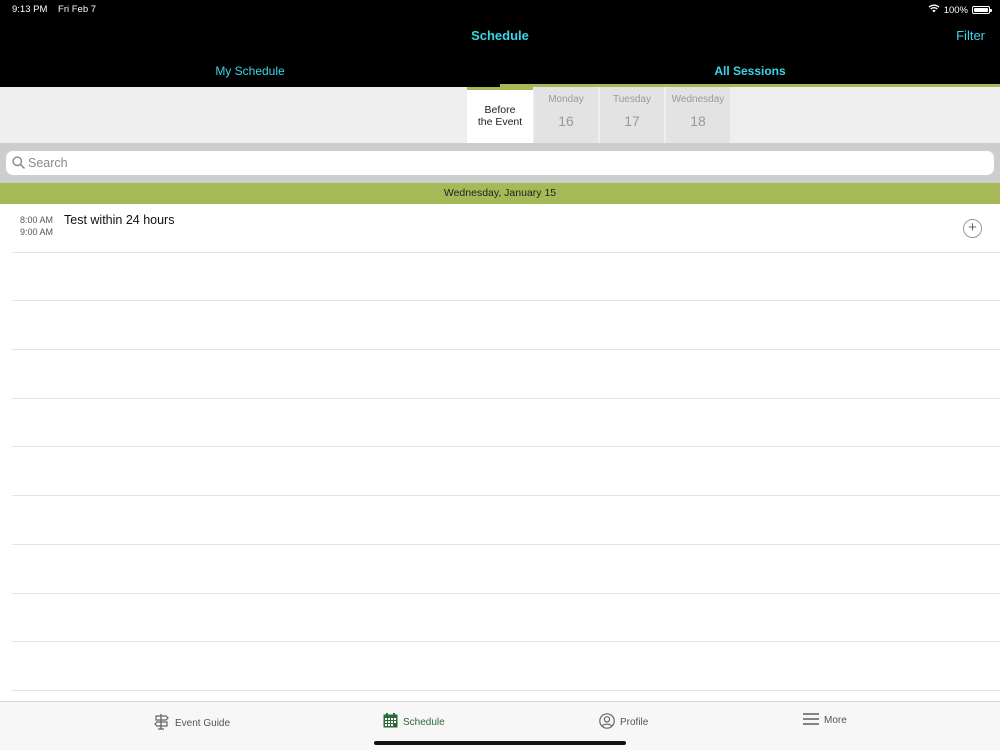 The height and width of the screenshot is (750, 1000). I want to click on search-field, so click(500, 163).